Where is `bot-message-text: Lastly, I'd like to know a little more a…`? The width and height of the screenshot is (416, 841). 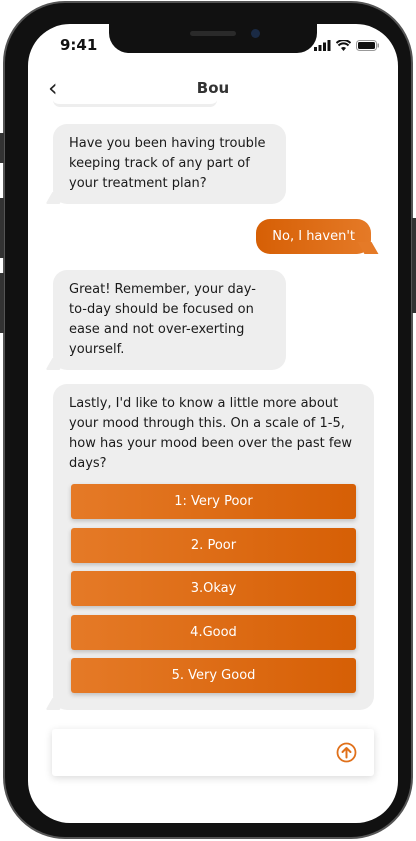 bot-message-text: Lastly, I'd like to know a little more a… is located at coordinates (211, 433).